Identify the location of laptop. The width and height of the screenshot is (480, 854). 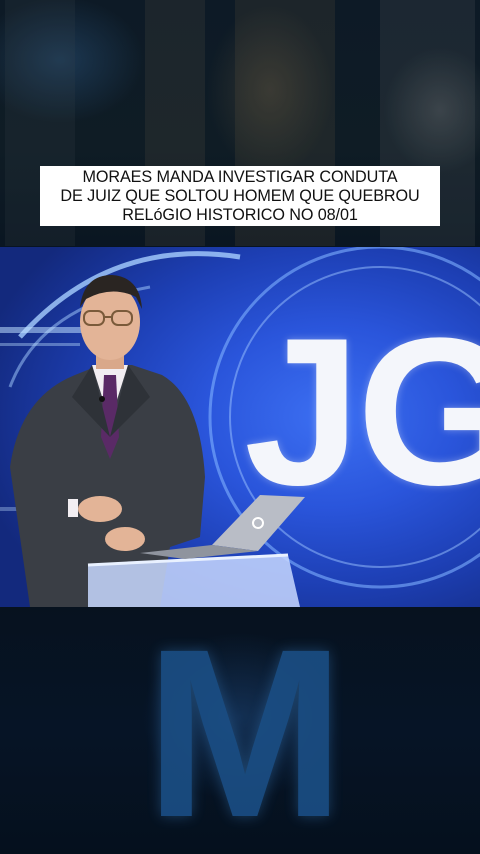
(258, 523).